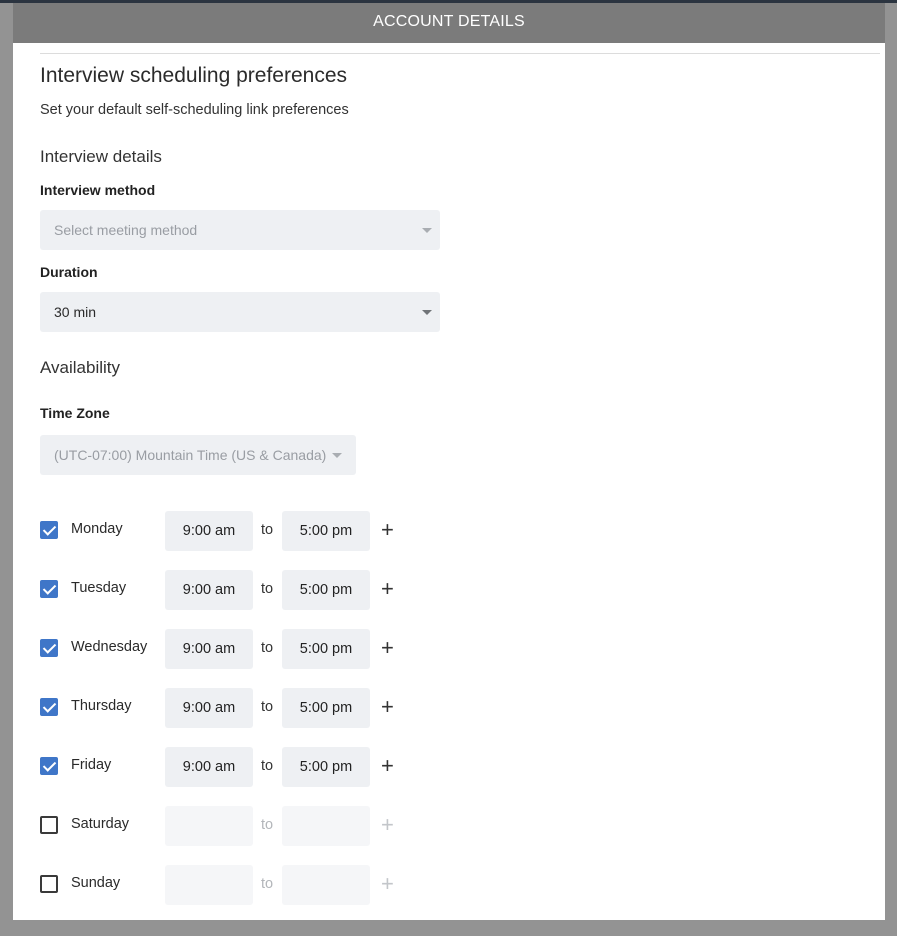 The height and width of the screenshot is (936, 897). I want to click on day-label: Saturday, so click(100, 824).